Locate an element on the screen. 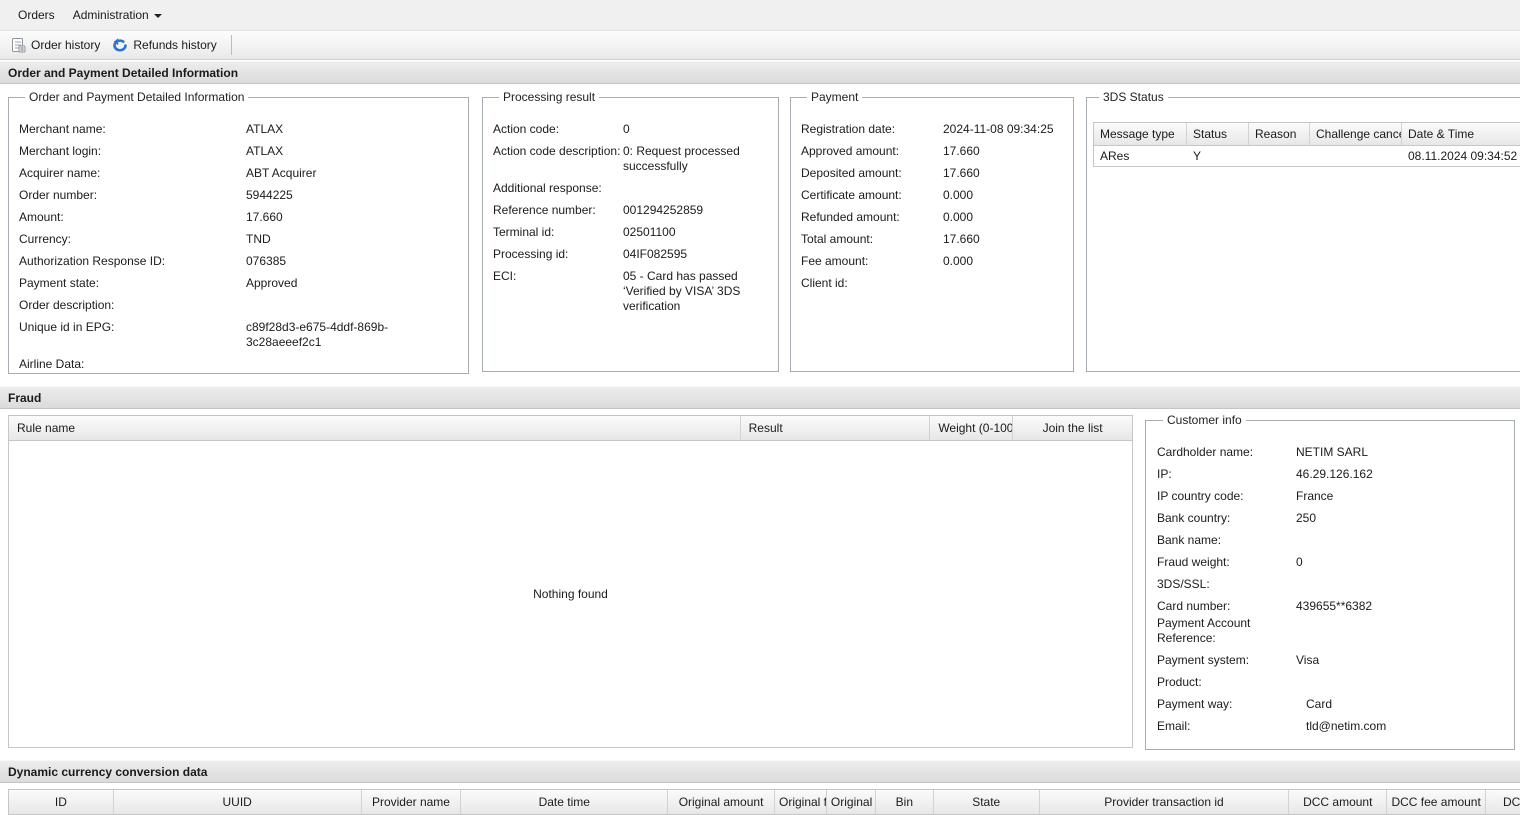  col-join-the-list: Join the list is located at coordinates (1072, 428).